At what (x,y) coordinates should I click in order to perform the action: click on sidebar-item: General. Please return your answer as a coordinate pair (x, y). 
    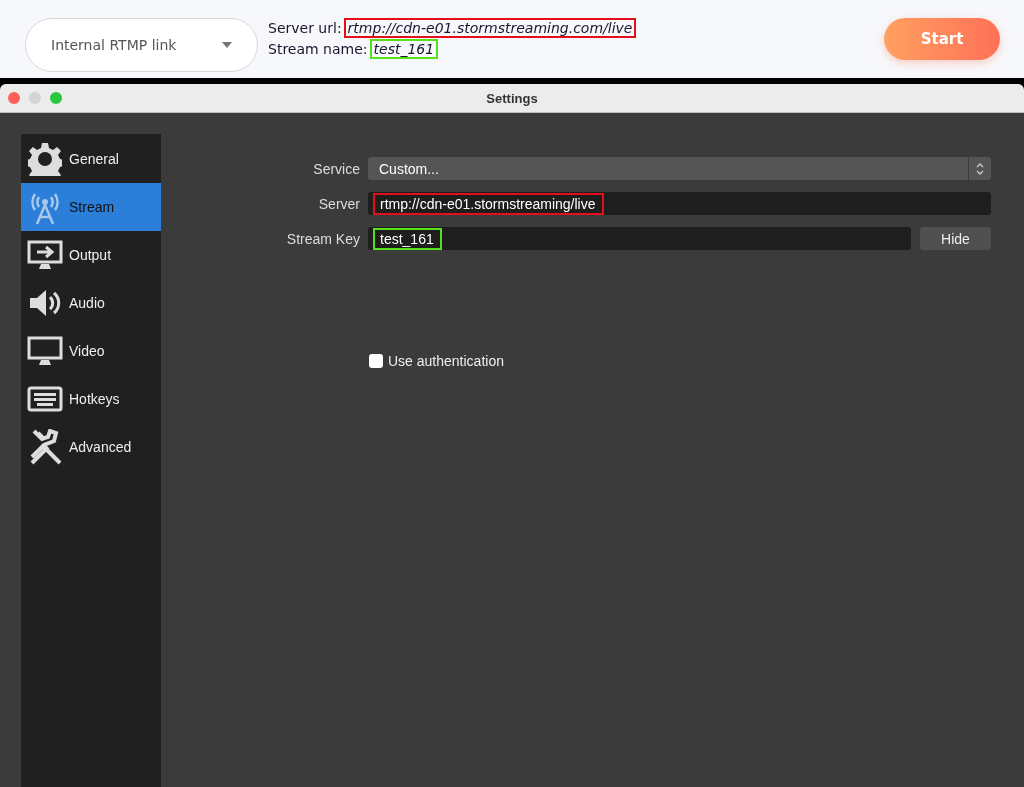
    Looking at the image, I should click on (91, 159).